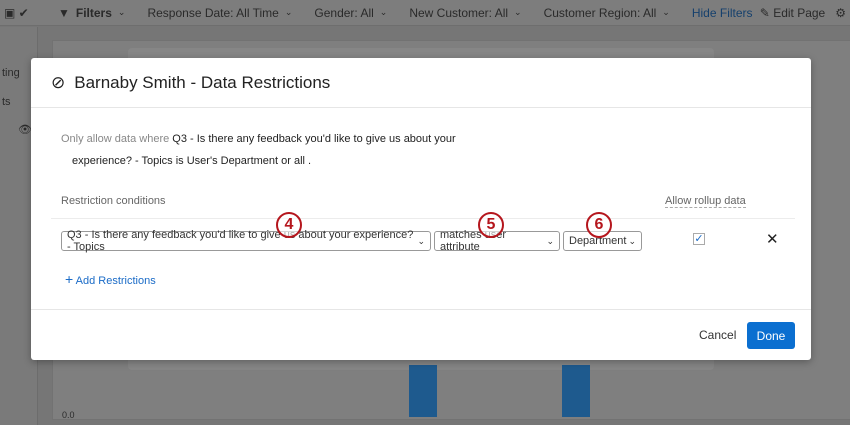  I want to click on allow-rollup-checkbox: ✓, so click(699, 239).